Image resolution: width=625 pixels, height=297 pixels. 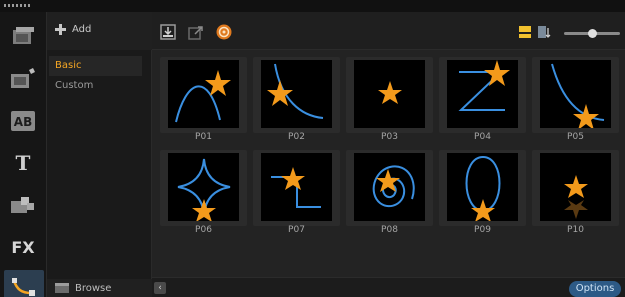 I want to click on path-preview-p05, so click(x=578, y=95).